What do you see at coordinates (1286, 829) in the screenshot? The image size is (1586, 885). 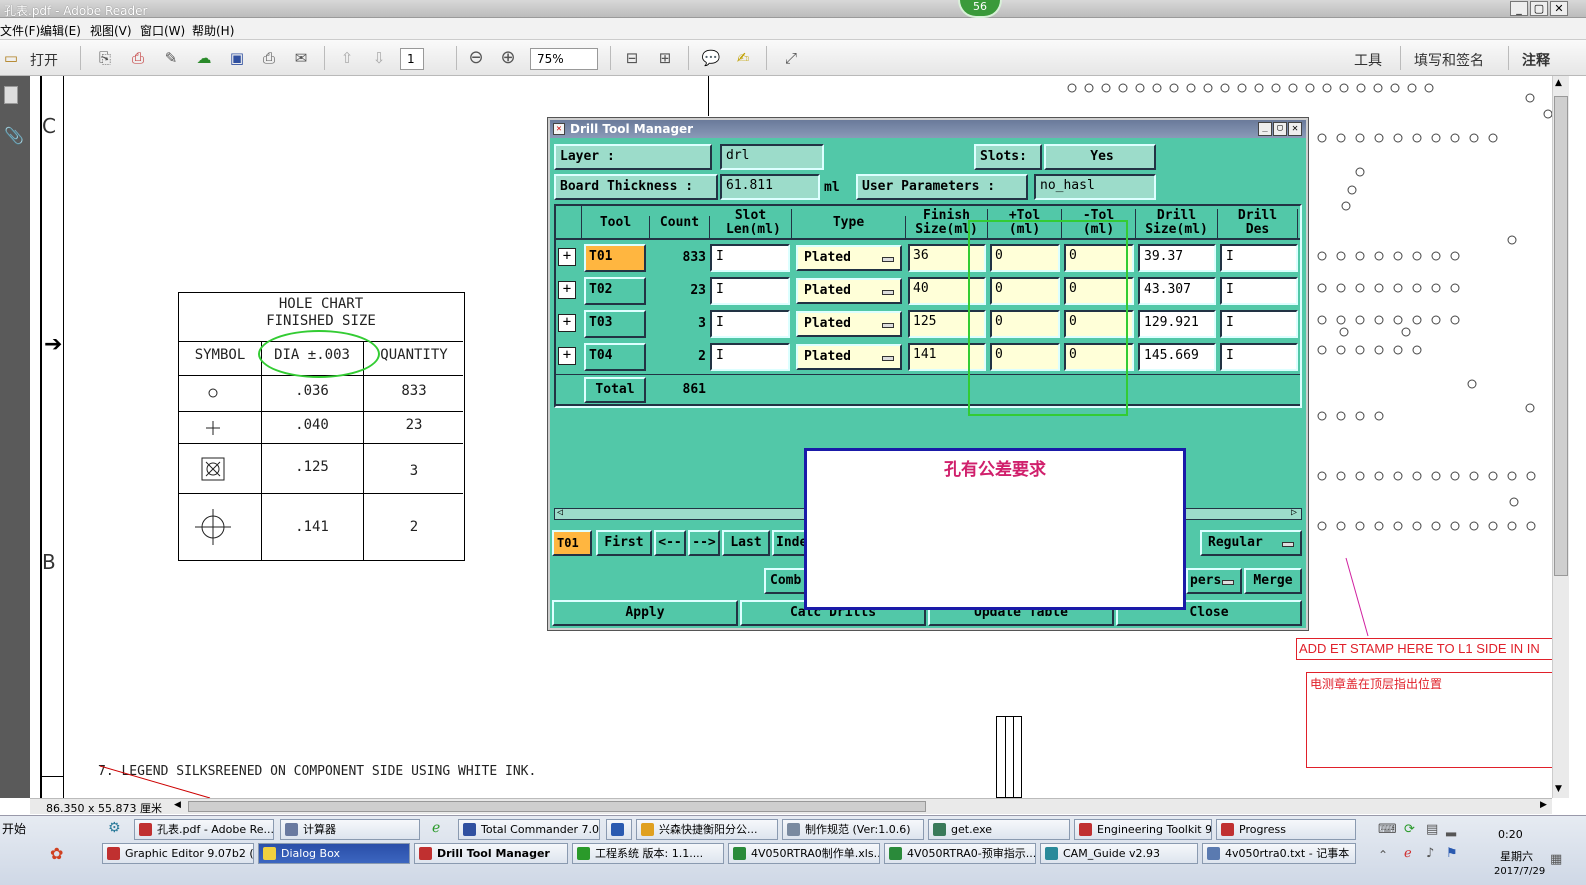 I see `taskbar-item: Progress` at bounding box center [1286, 829].